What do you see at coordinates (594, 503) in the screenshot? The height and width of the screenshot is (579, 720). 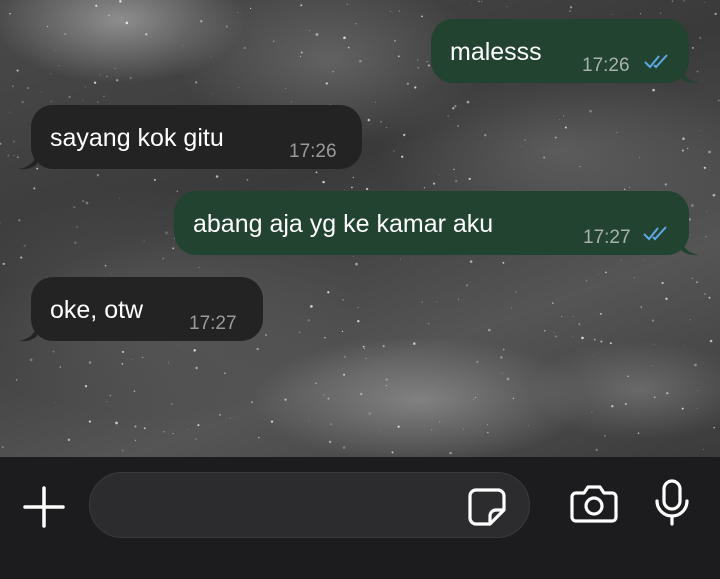 I see `camera-icon` at bounding box center [594, 503].